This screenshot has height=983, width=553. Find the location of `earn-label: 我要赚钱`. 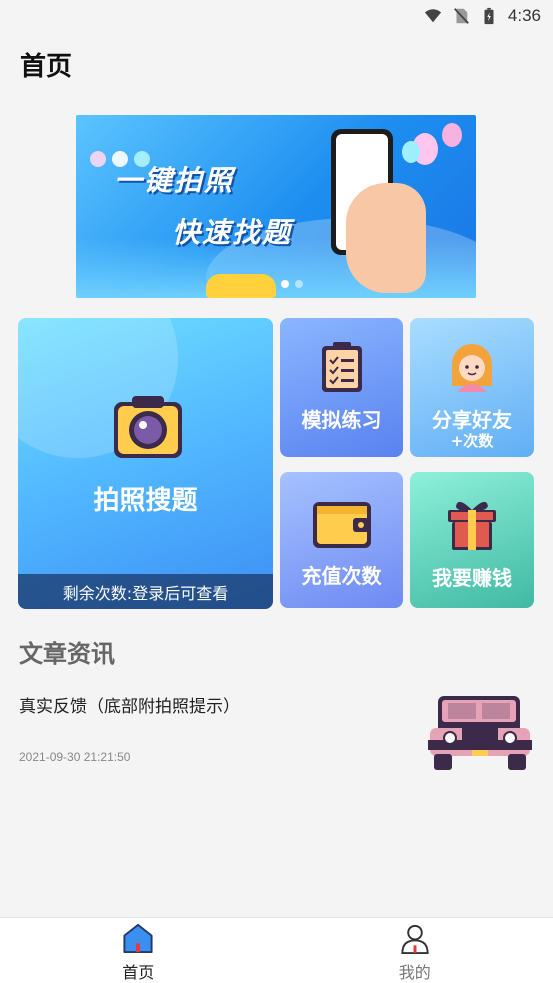

earn-label: 我要赚钱 is located at coordinates (472, 578).